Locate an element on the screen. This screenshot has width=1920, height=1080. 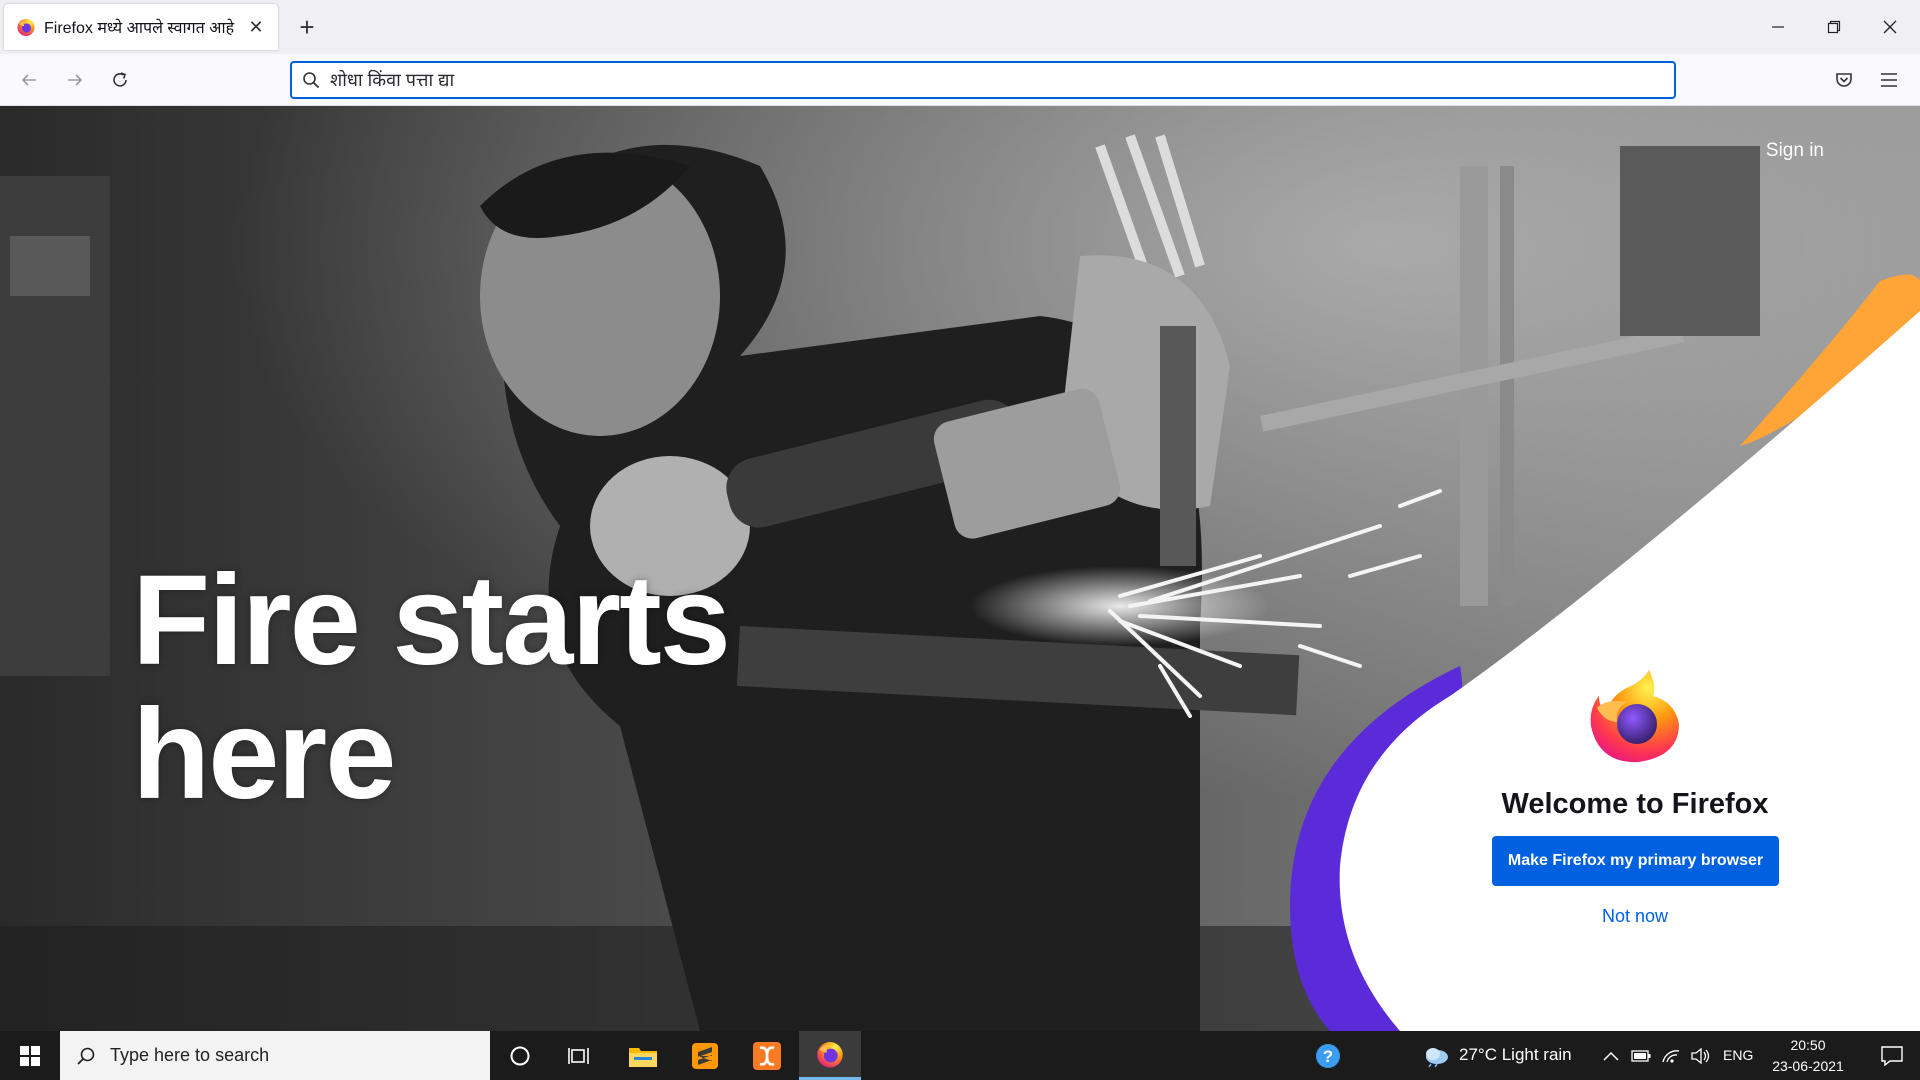
taskbar-search-box is located at coordinates (275, 1055).